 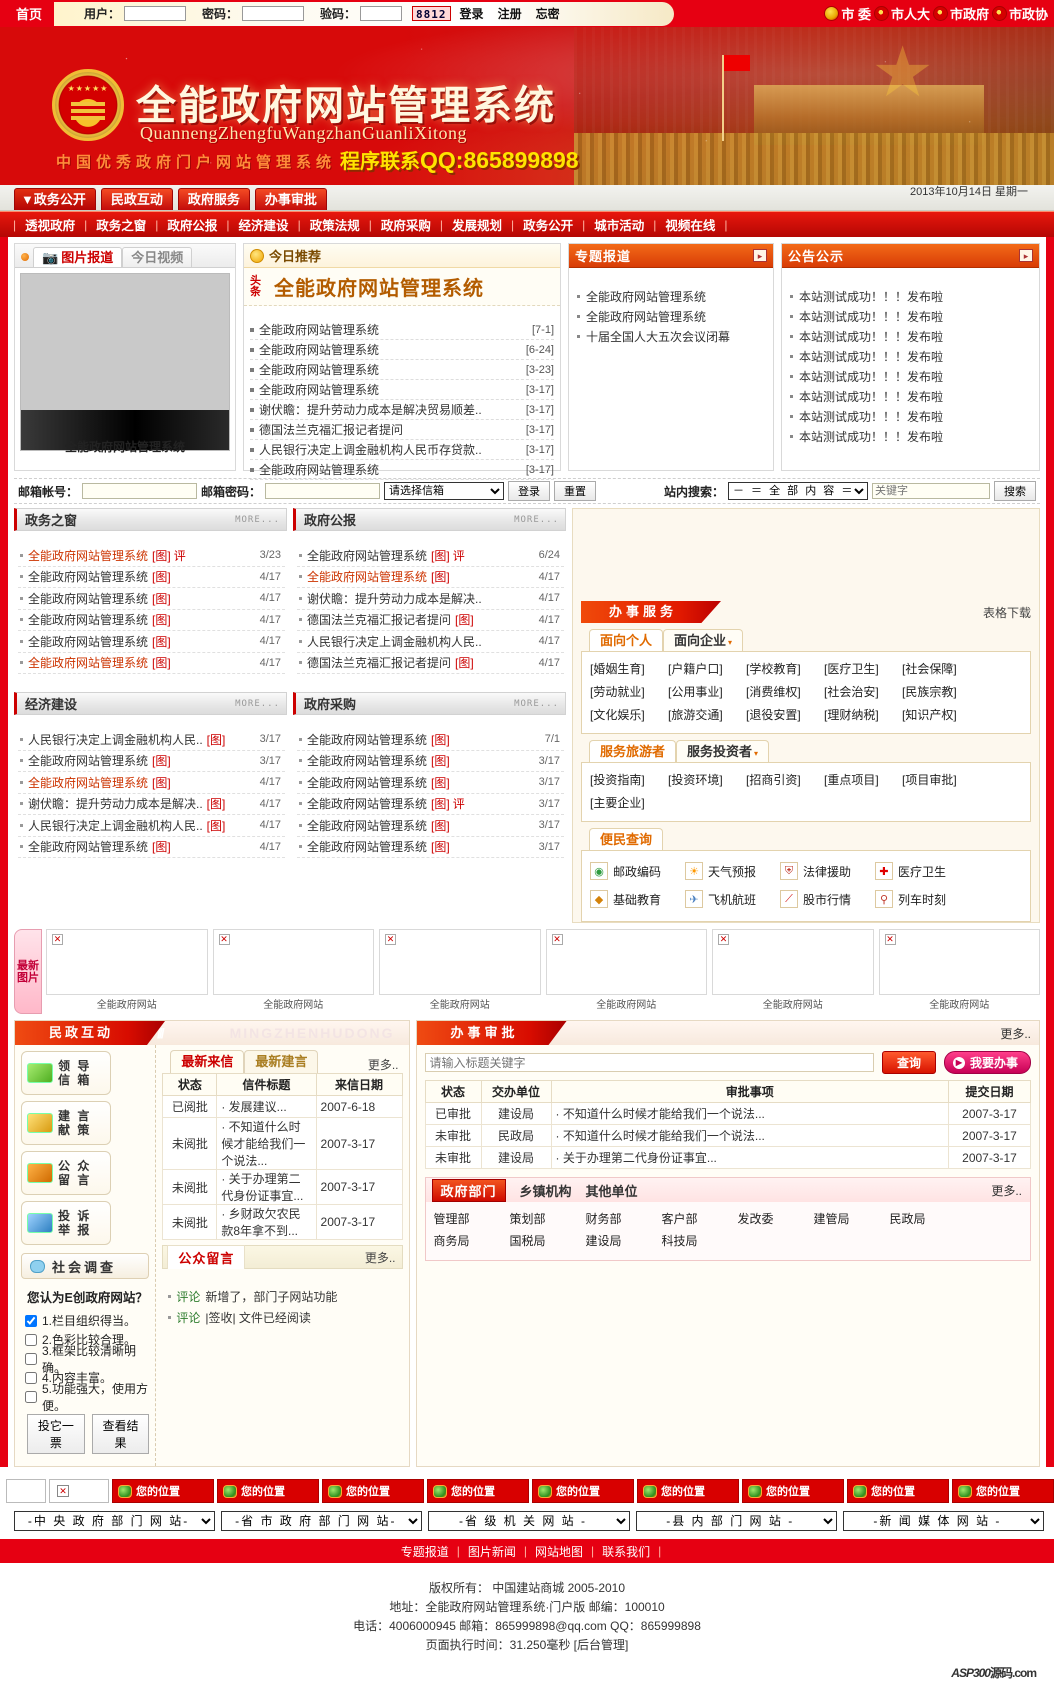 What do you see at coordinates (548, 1219) in the screenshot?
I see `dept-cehuabu: 策划部` at bounding box center [548, 1219].